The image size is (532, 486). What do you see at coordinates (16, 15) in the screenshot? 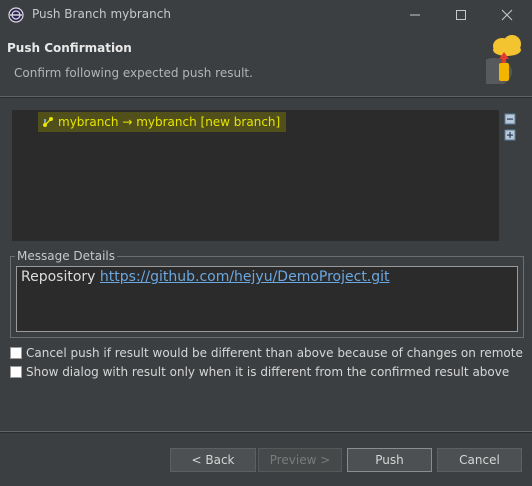
I see `eclipse-icon` at bounding box center [16, 15].